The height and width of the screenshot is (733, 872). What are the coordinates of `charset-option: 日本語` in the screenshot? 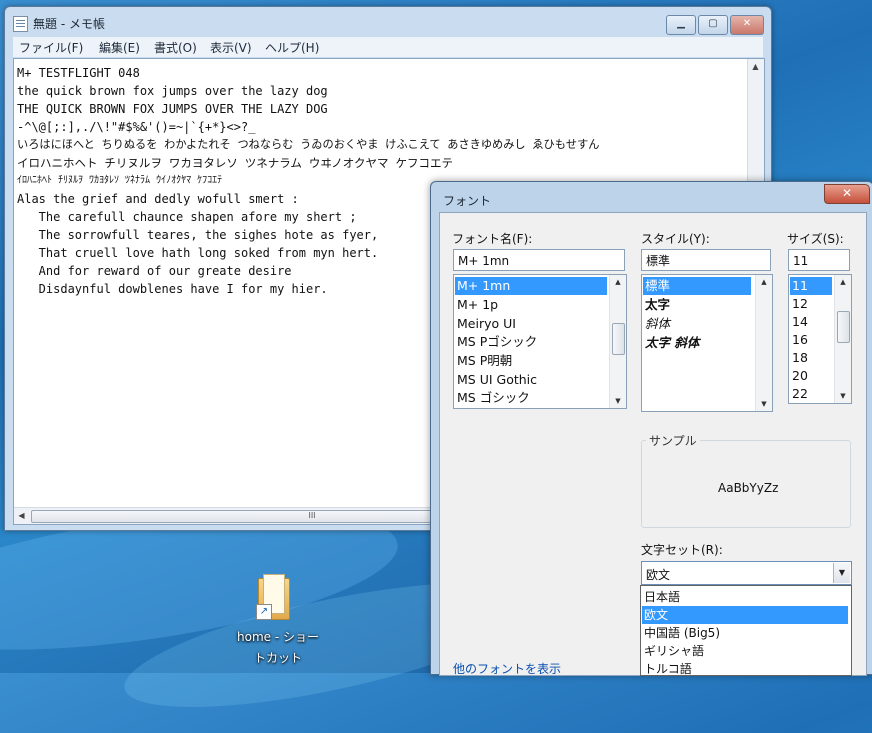 It's located at (745, 597).